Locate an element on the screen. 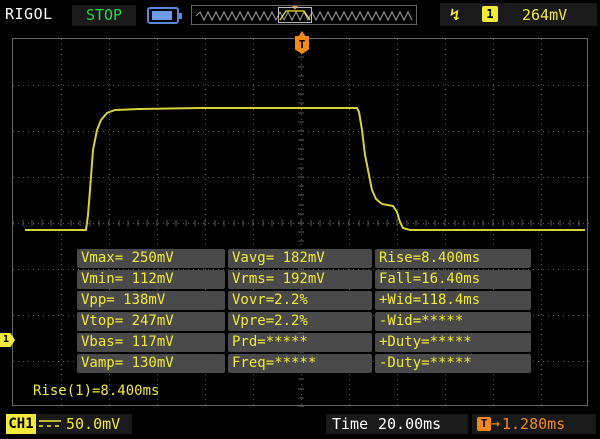  brand-logo: RIGOL is located at coordinates (29, 14).